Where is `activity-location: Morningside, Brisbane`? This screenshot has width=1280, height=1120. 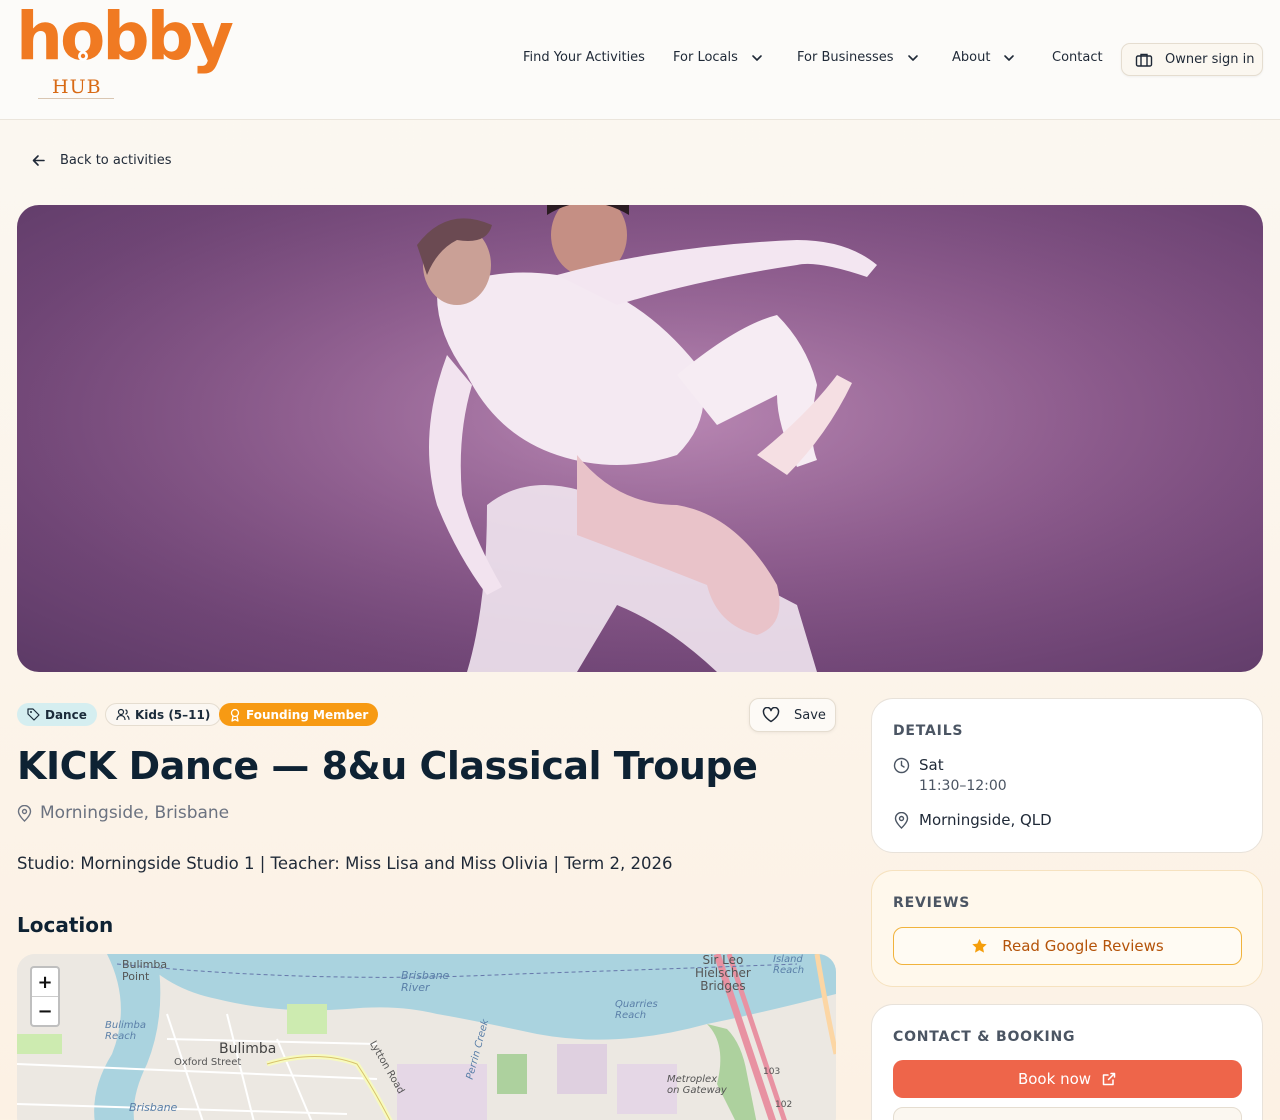
activity-location: Morningside, Brisbane is located at coordinates (123, 813).